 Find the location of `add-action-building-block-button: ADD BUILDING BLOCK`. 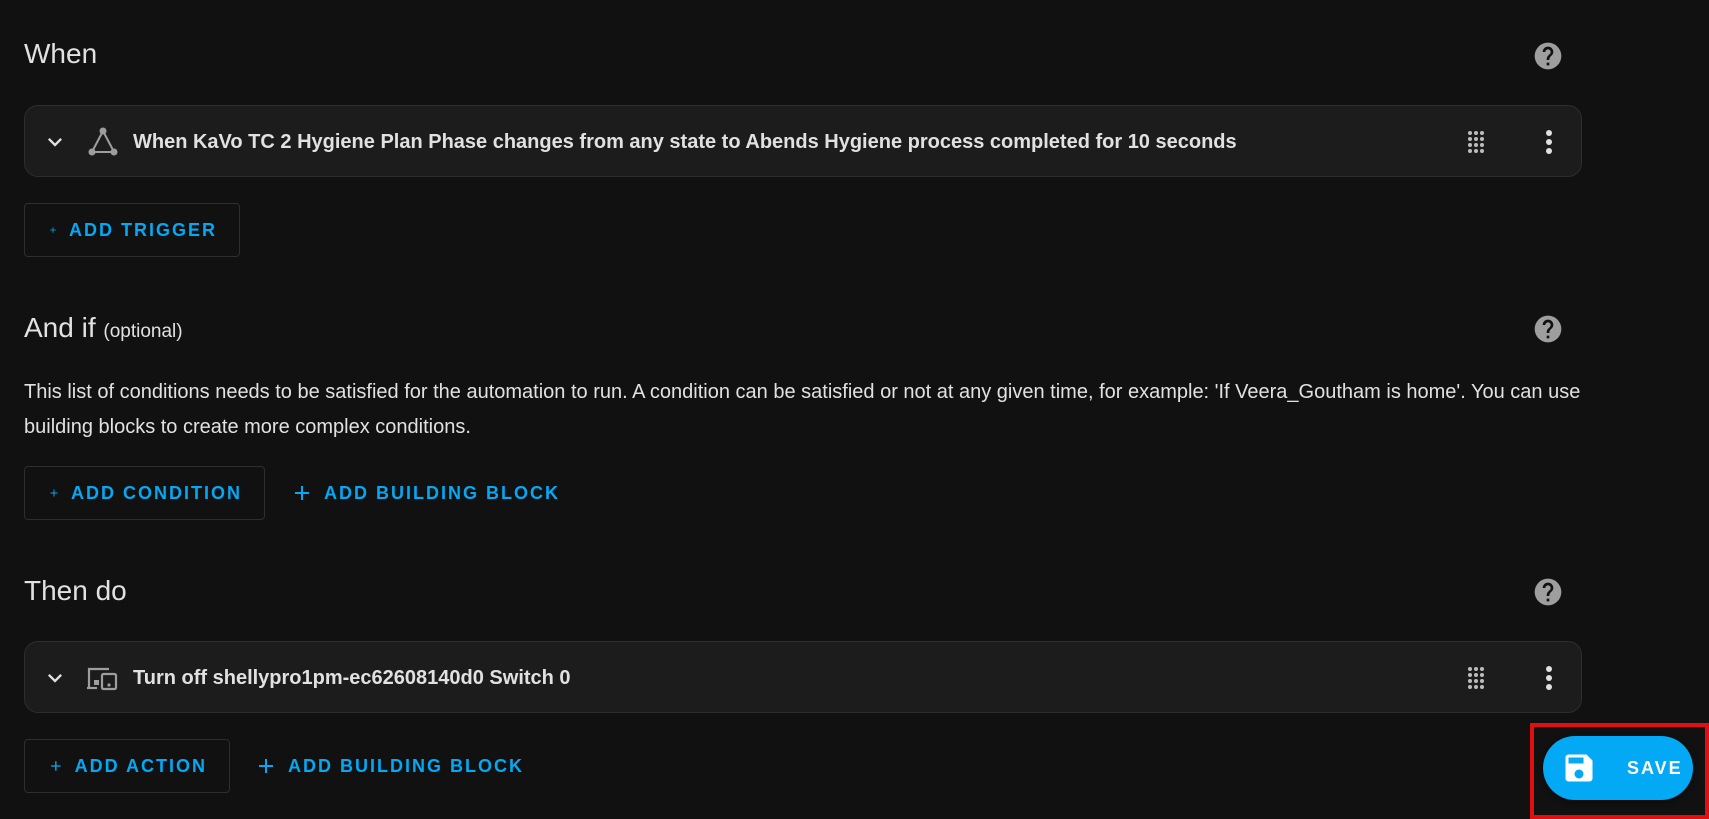

add-action-building-block-button: ADD BUILDING BLOCK is located at coordinates (390, 766).